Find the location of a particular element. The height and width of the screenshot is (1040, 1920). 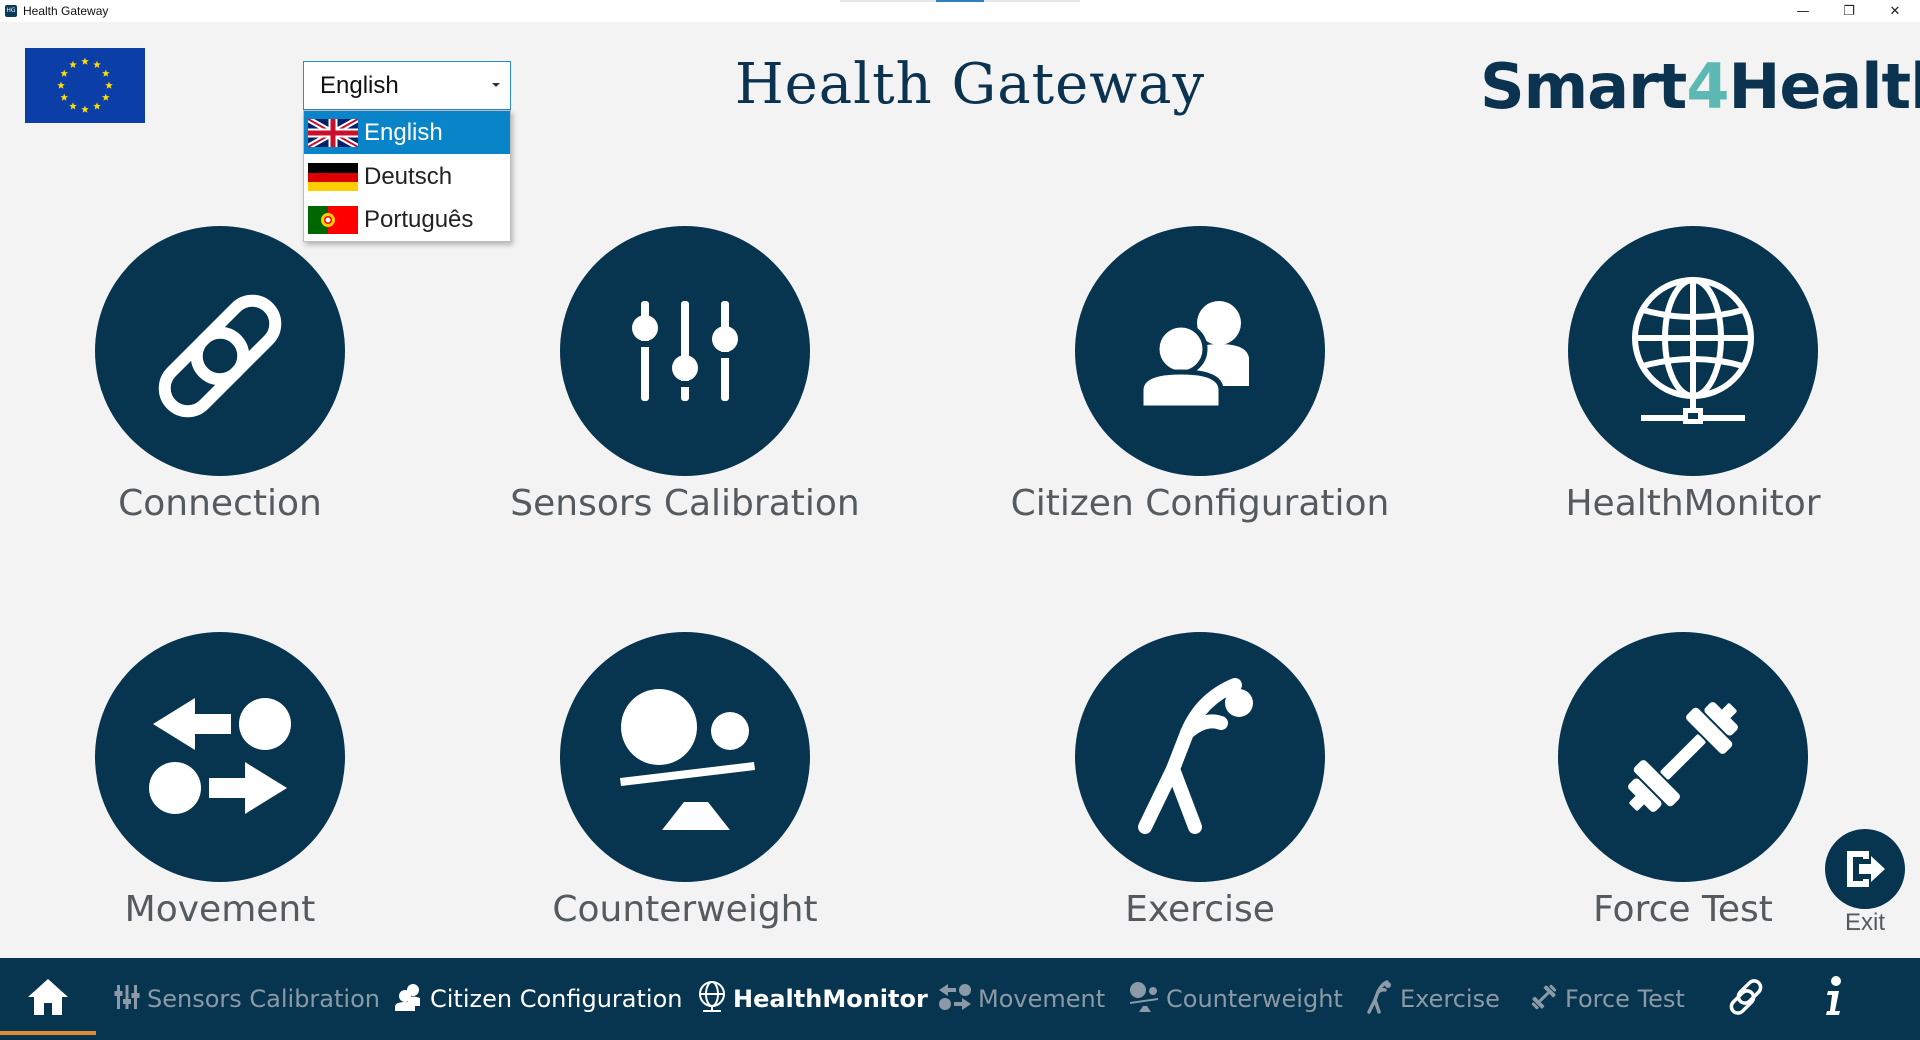

language-select: English is located at coordinates (407, 85).